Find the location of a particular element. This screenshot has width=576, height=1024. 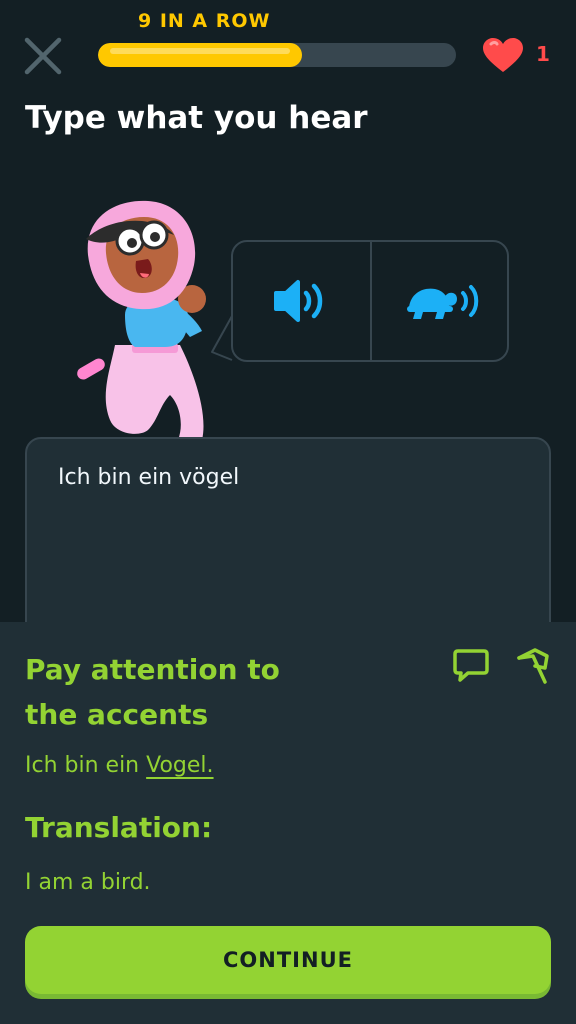

page-title: Type what you hear is located at coordinates (196, 118).